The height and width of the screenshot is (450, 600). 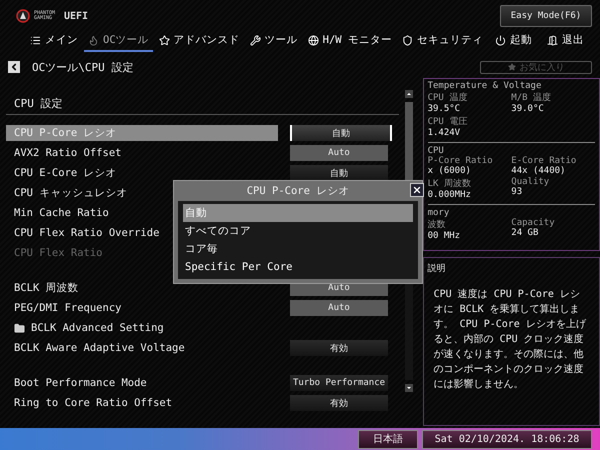 What do you see at coordinates (531, 98) in the screenshot?
I see `monitor-label: M/B 温度` at bounding box center [531, 98].